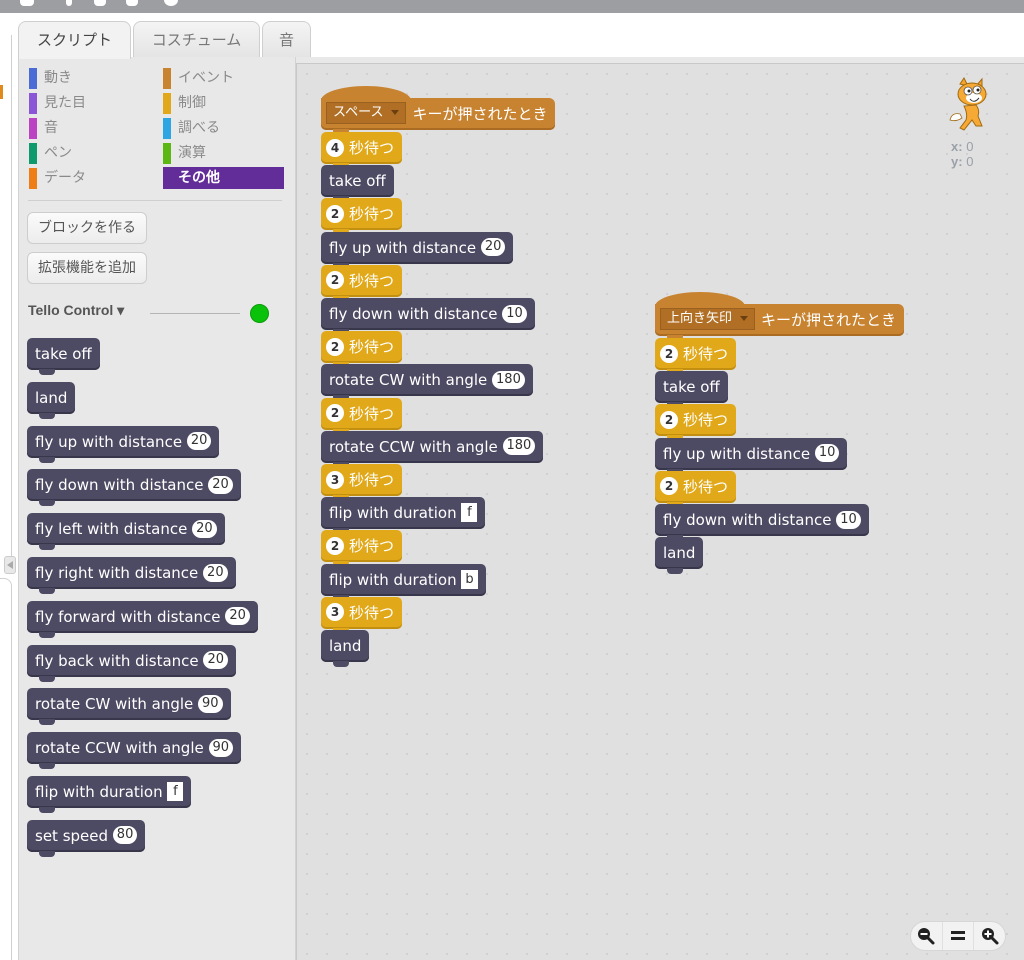 The image size is (1024, 960). What do you see at coordinates (366, 113) in the screenshot?
I see `key-dropdown: スペース` at bounding box center [366, 113].